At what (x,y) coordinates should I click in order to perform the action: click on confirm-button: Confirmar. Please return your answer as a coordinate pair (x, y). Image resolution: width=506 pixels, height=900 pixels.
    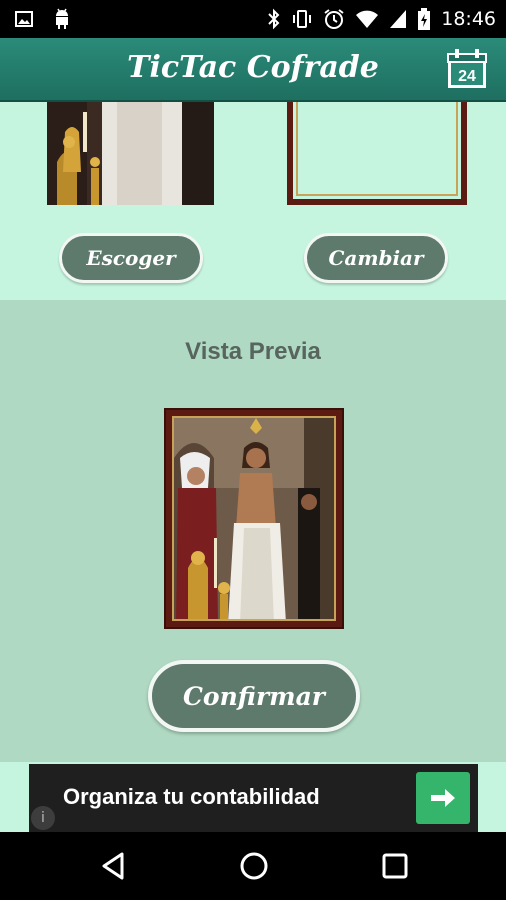
    Looking at the image, I should click on (254, 696).